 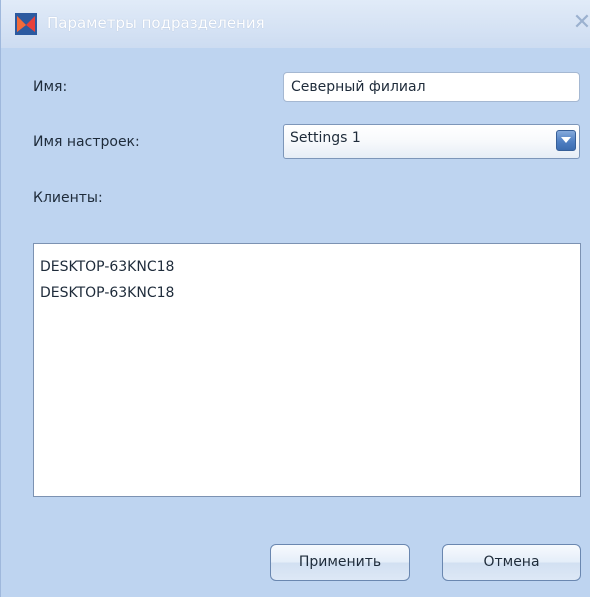 I want to click on app-logo-icon, so click(x=26, y=24).